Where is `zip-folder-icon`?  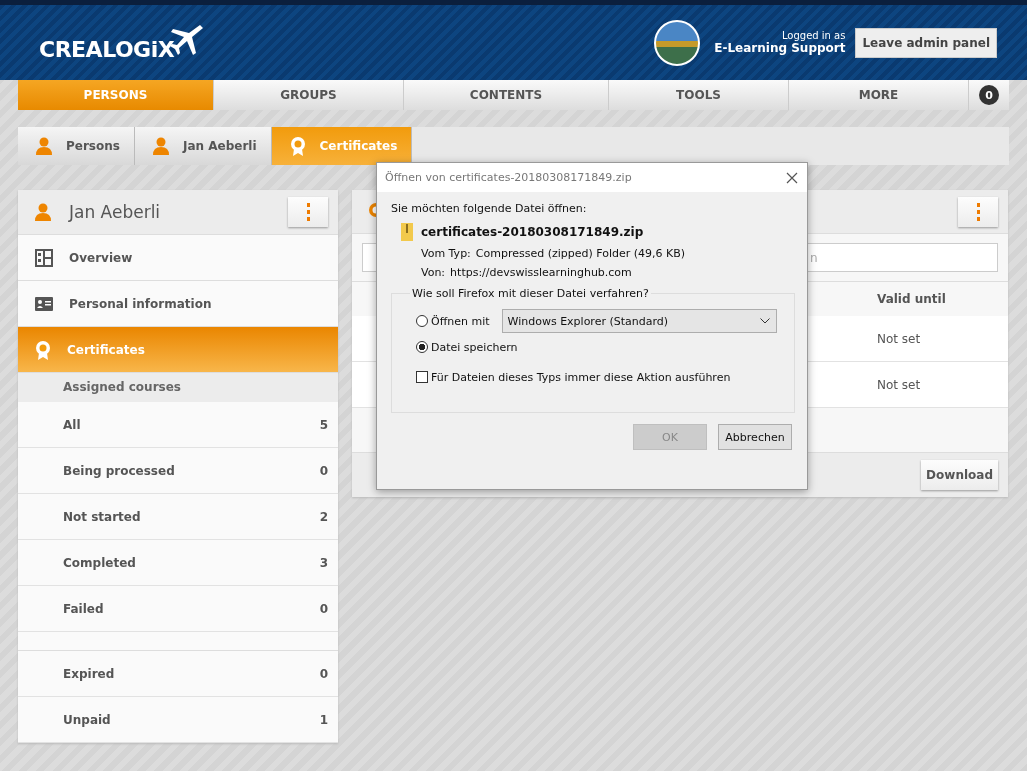 zip-folder-icon is located at coordinates (407, 232).